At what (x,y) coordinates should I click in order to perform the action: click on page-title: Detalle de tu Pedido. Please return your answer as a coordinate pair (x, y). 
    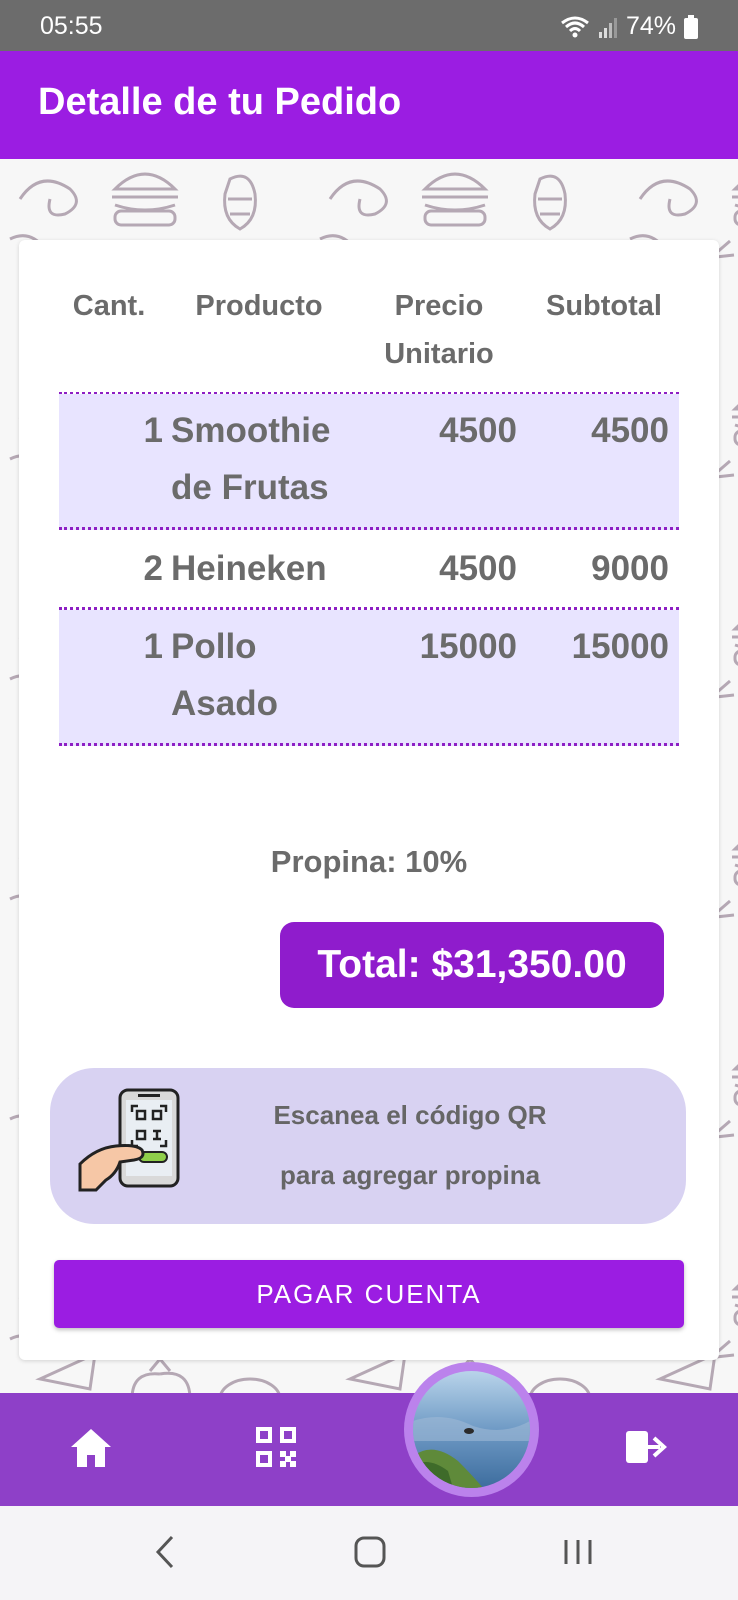
    Looking at the image, I should click on (220, 102).